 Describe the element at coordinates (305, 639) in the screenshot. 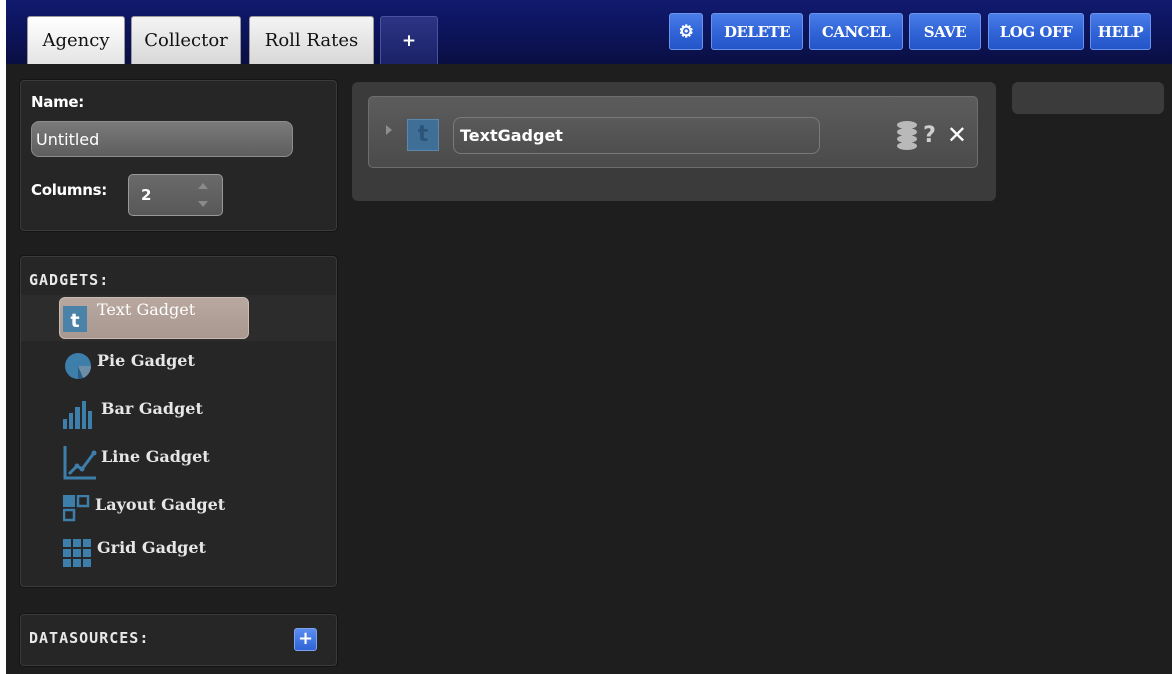

I see `add-datasource-button: +` at that location.